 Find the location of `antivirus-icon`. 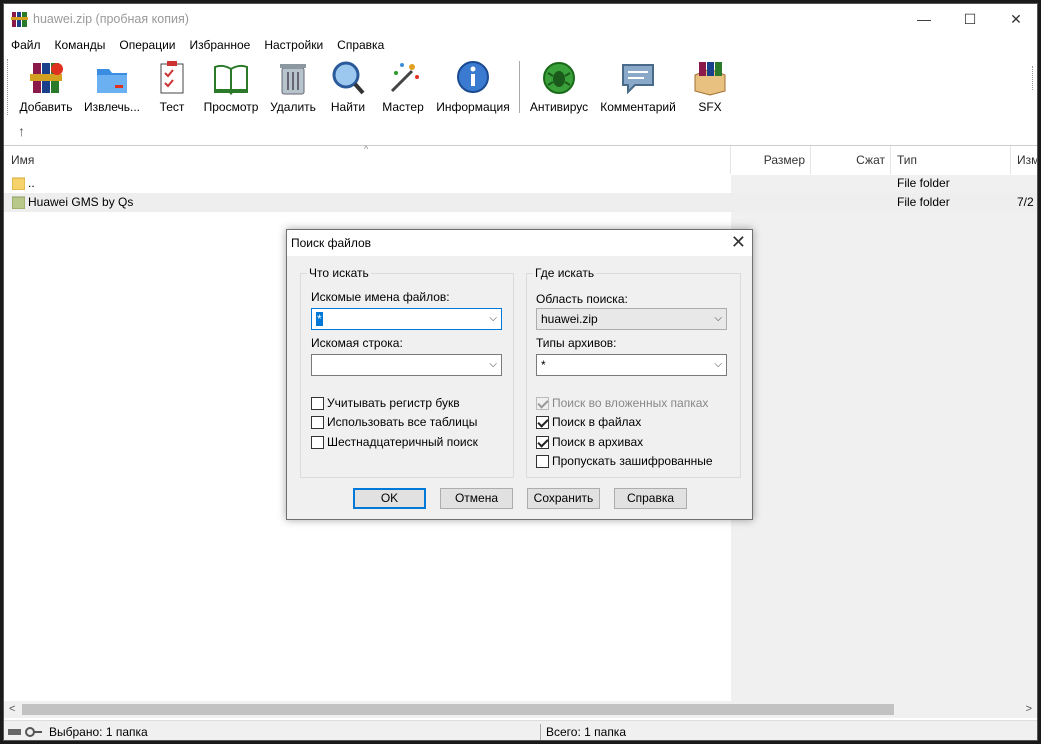

antivirus-icon is located at coordinates (559, 78).